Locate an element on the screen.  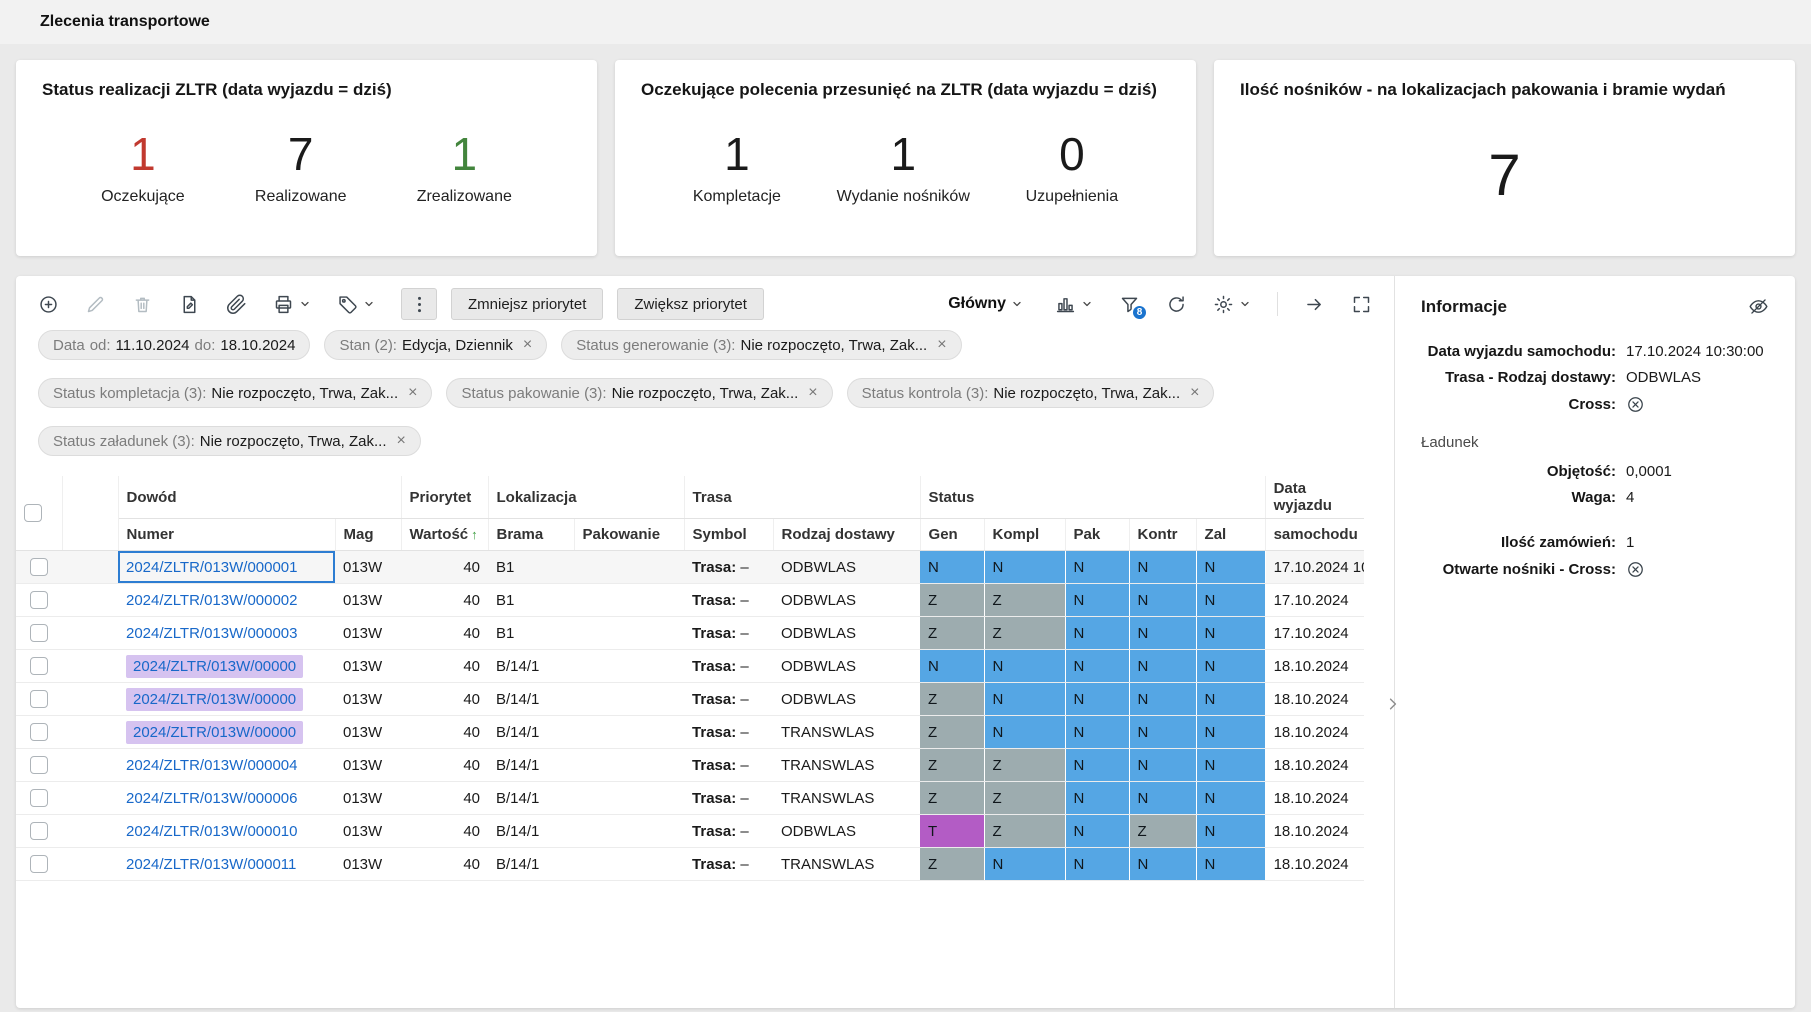
order-number-link: 2024/ZLTR/013W/000011 is located at coordinates (211, 864).